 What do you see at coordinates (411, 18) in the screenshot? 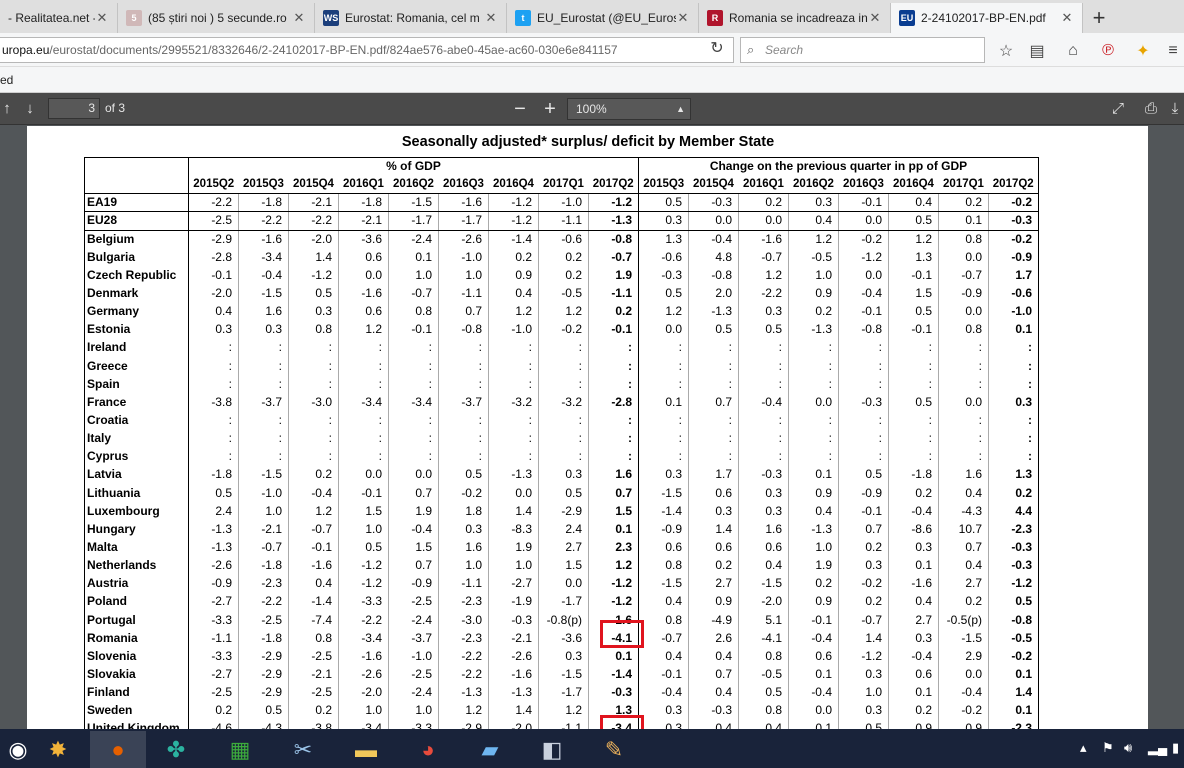
I see `tab-2: WS Eurostat: Romania, cel m ✕` at bounding box center [411, 18].